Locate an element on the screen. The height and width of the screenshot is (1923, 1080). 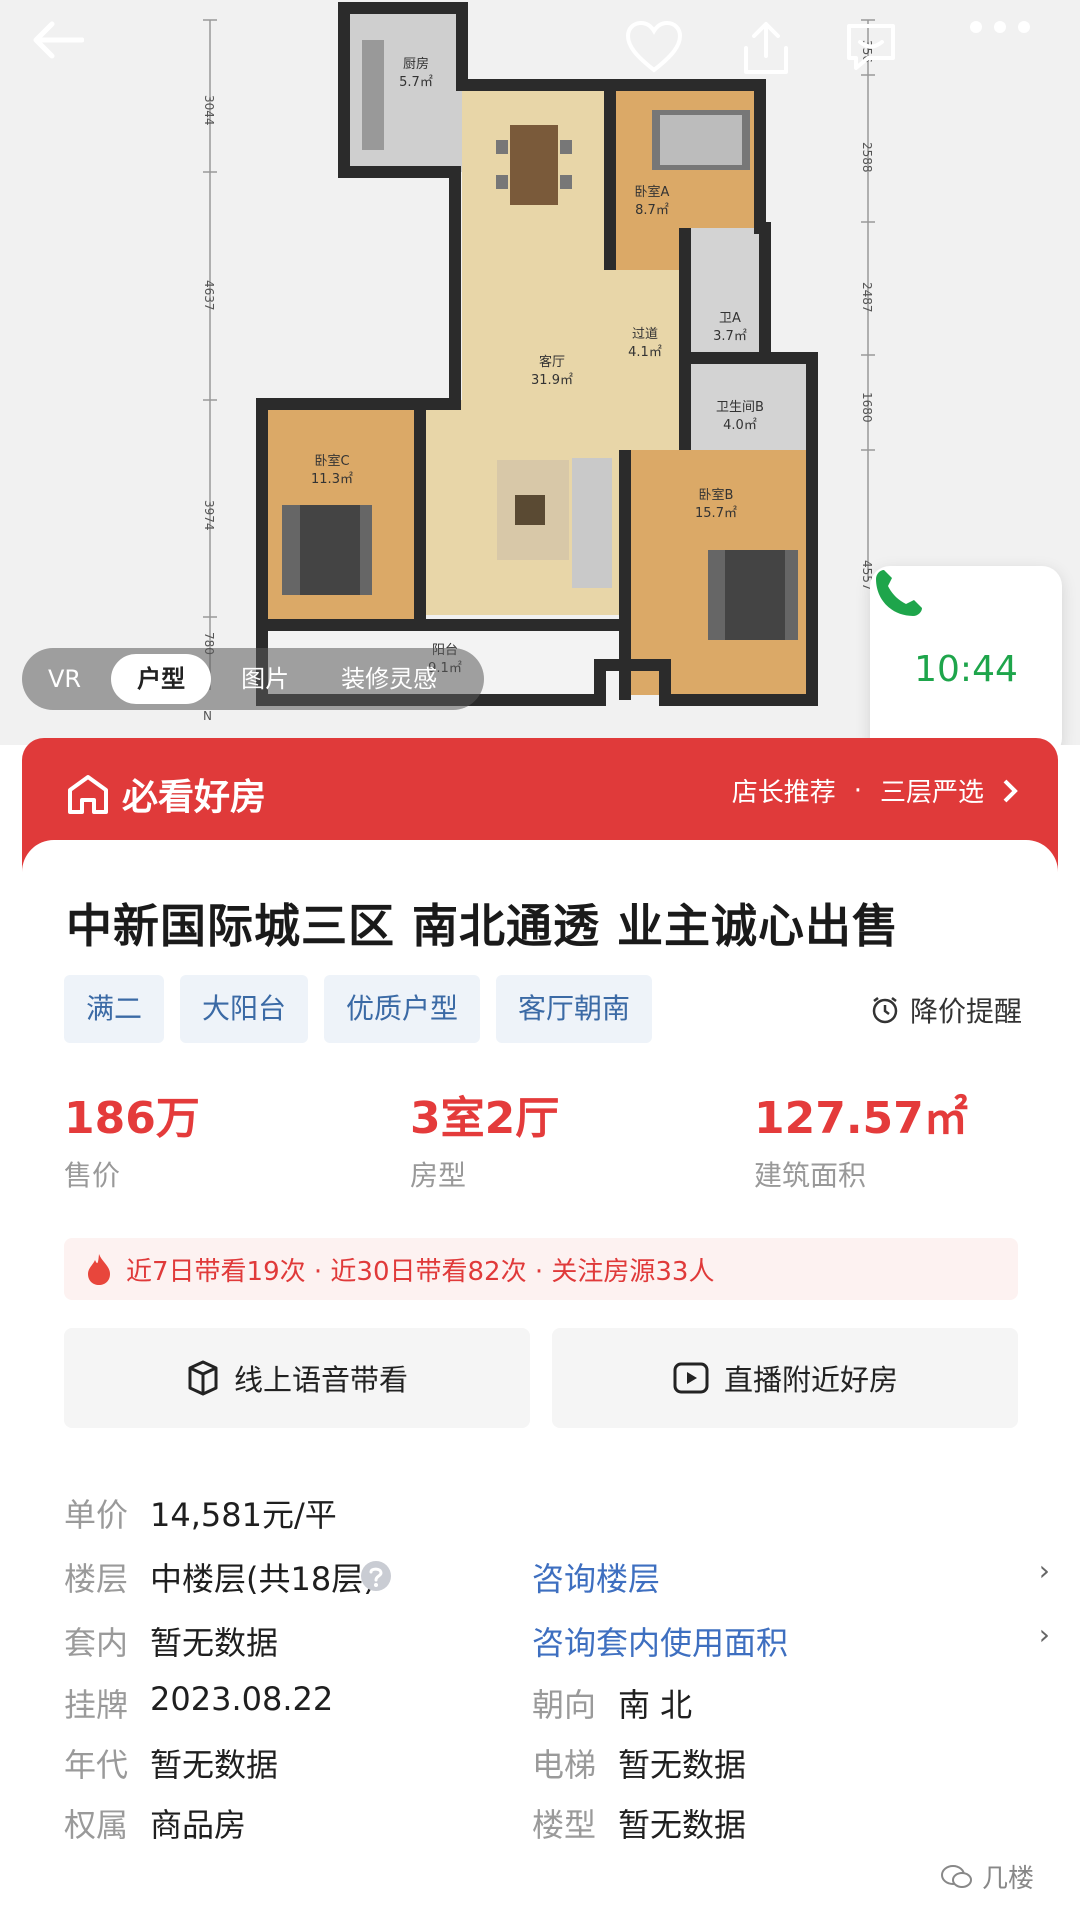
svg-text: 4.0㎡ is located at coordinates (740, 425).